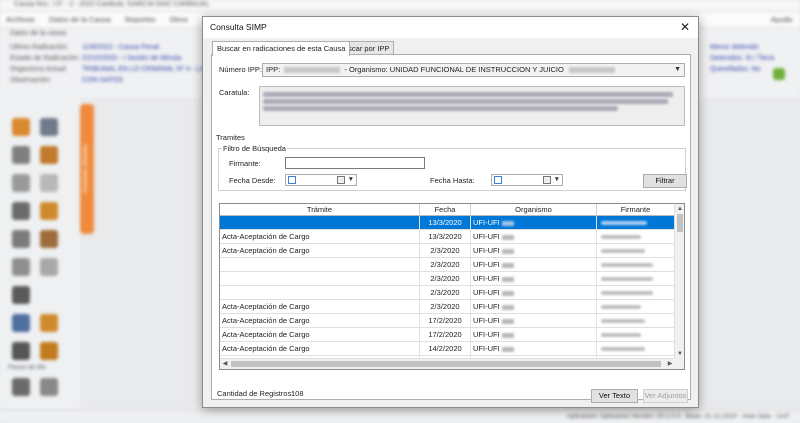 The width and height of the screenshot is (800, 423). Describe the element at coordinates (255, 393) in the screenshot. I see `cantidad-registros-label: Cantidad de Registros:` at that location.